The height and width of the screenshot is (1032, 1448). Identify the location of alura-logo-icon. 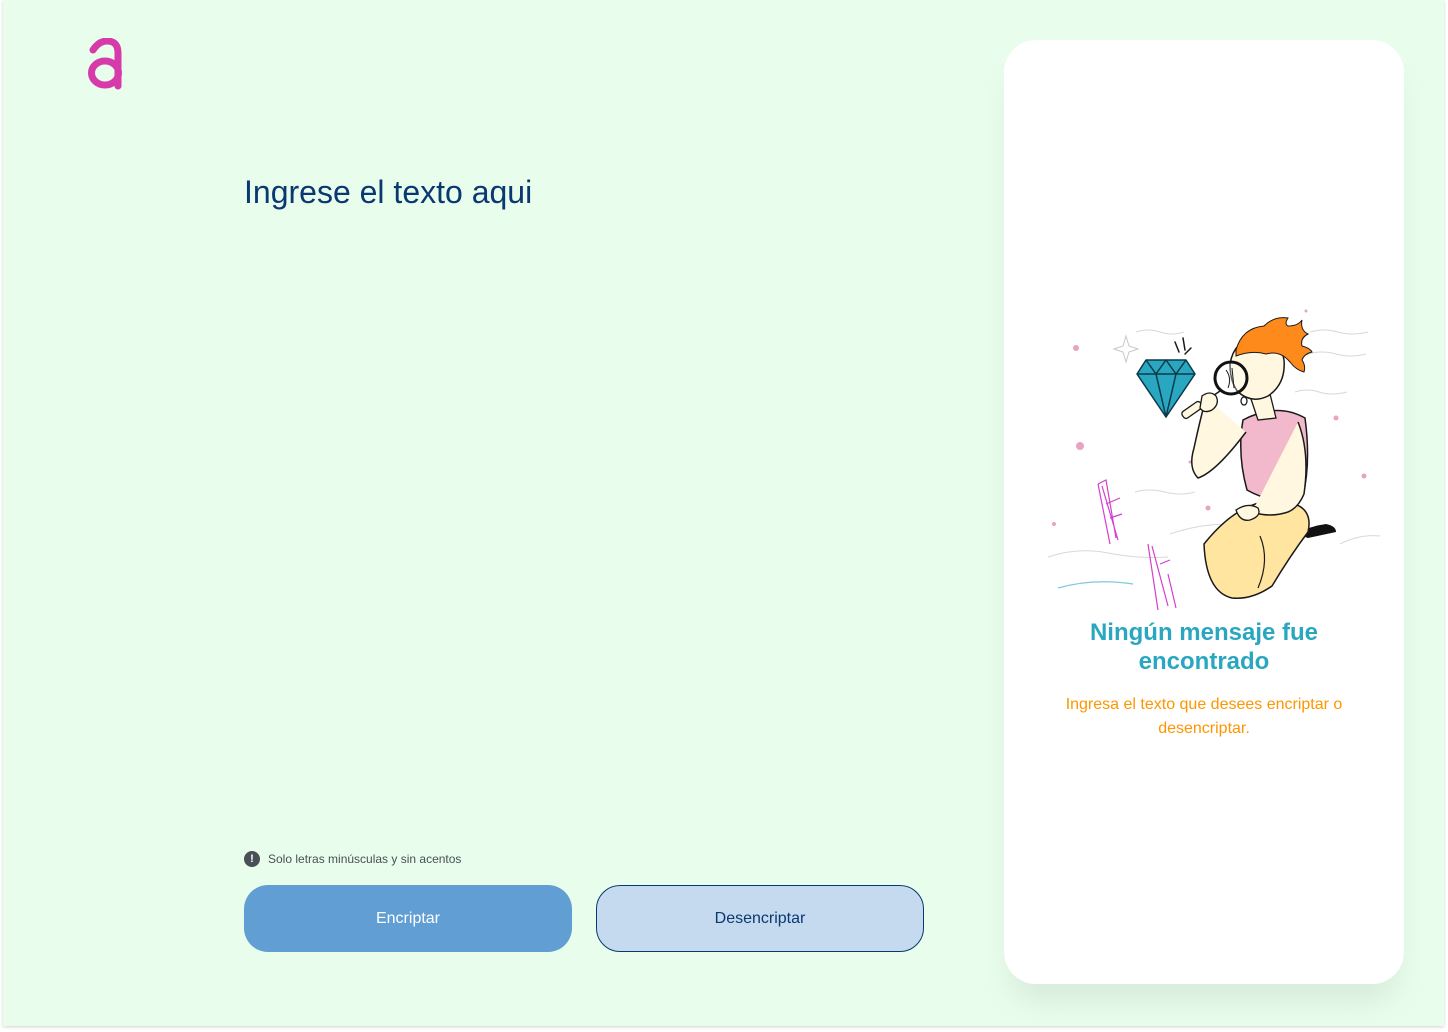
(105, 64).